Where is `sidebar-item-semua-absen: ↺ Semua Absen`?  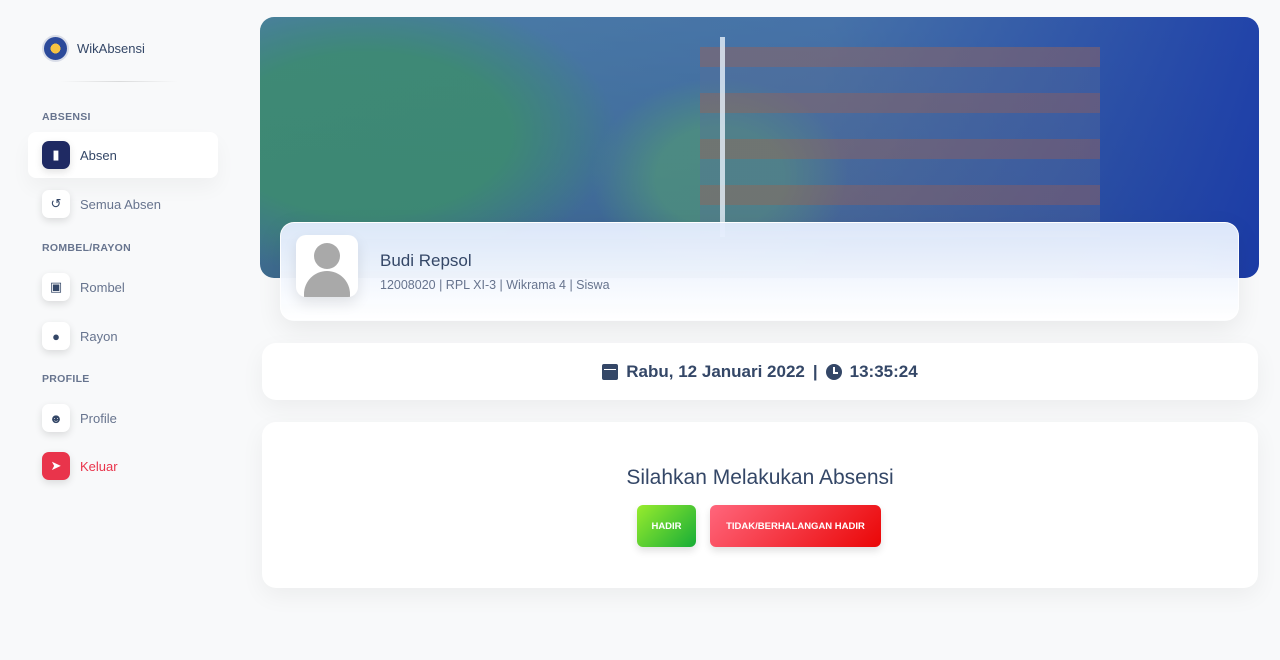
sidebar-item-semua-absen: ↺ Semua Absen is located at coordinates (123, 204).